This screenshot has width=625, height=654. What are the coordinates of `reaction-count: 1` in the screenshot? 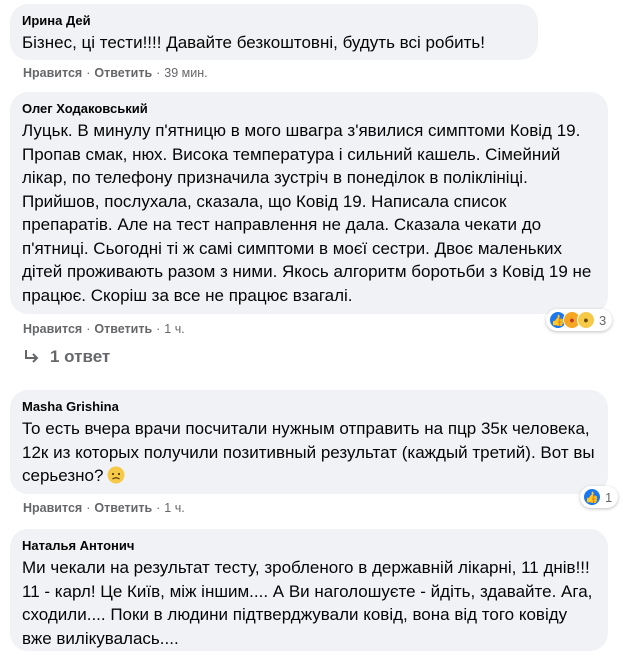 It's located at (609, 497).